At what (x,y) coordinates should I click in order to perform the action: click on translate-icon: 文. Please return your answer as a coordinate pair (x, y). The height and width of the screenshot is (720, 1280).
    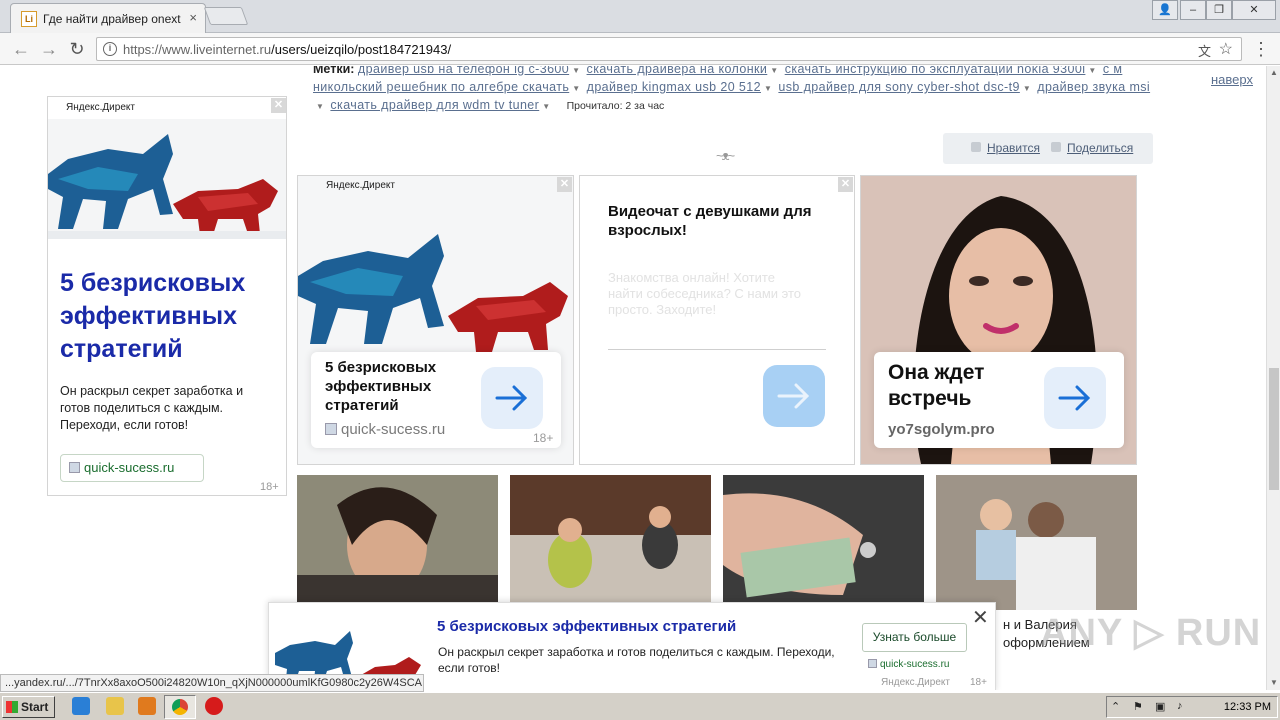
    Looking at the image, I should click on (1204, 50).